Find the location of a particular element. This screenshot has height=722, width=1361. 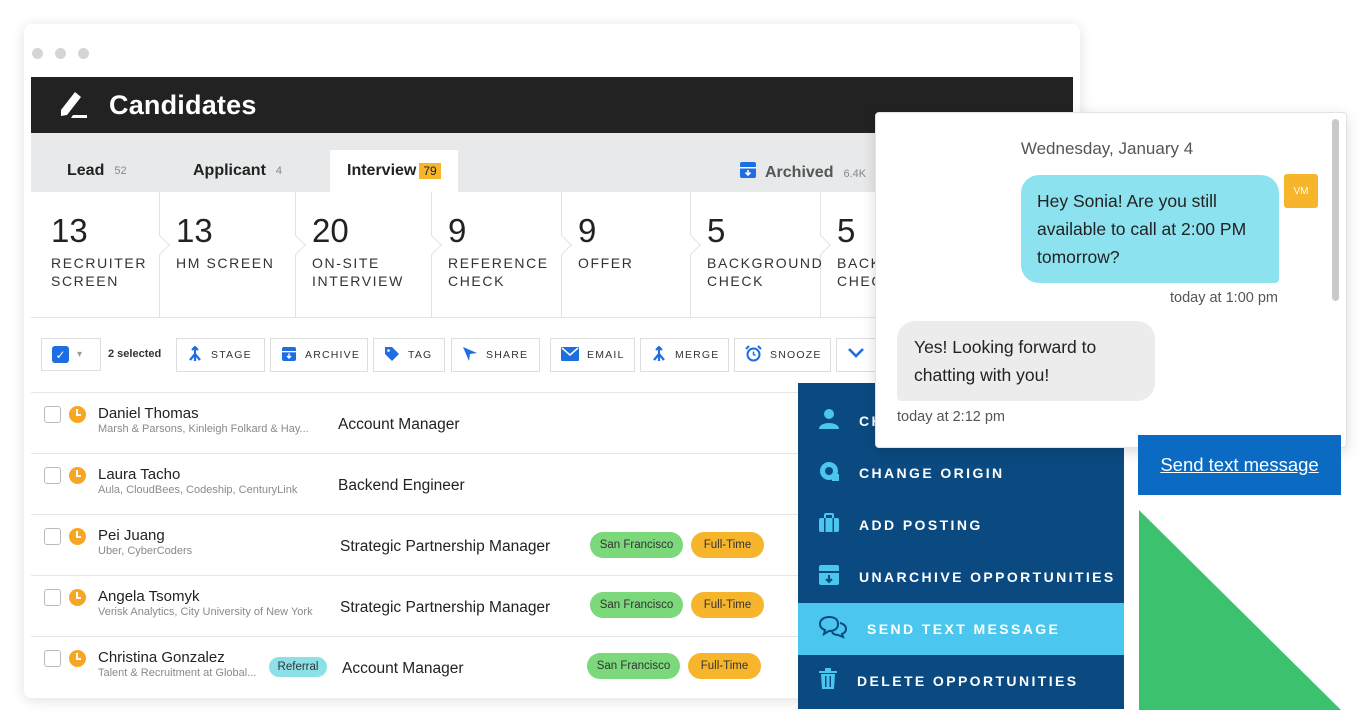

menu-item-label: SEND TEXT MESSAGE is located at coordinates (964, 629).